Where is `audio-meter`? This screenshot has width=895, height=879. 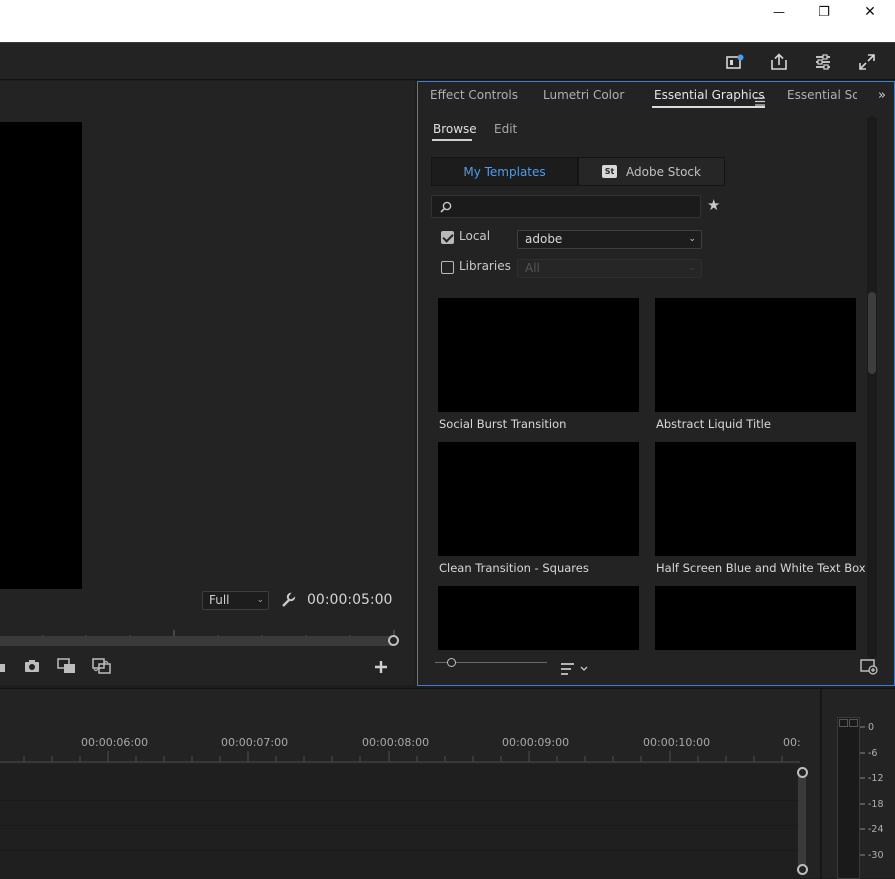 audio-meter is located at coordinates (848, 798).